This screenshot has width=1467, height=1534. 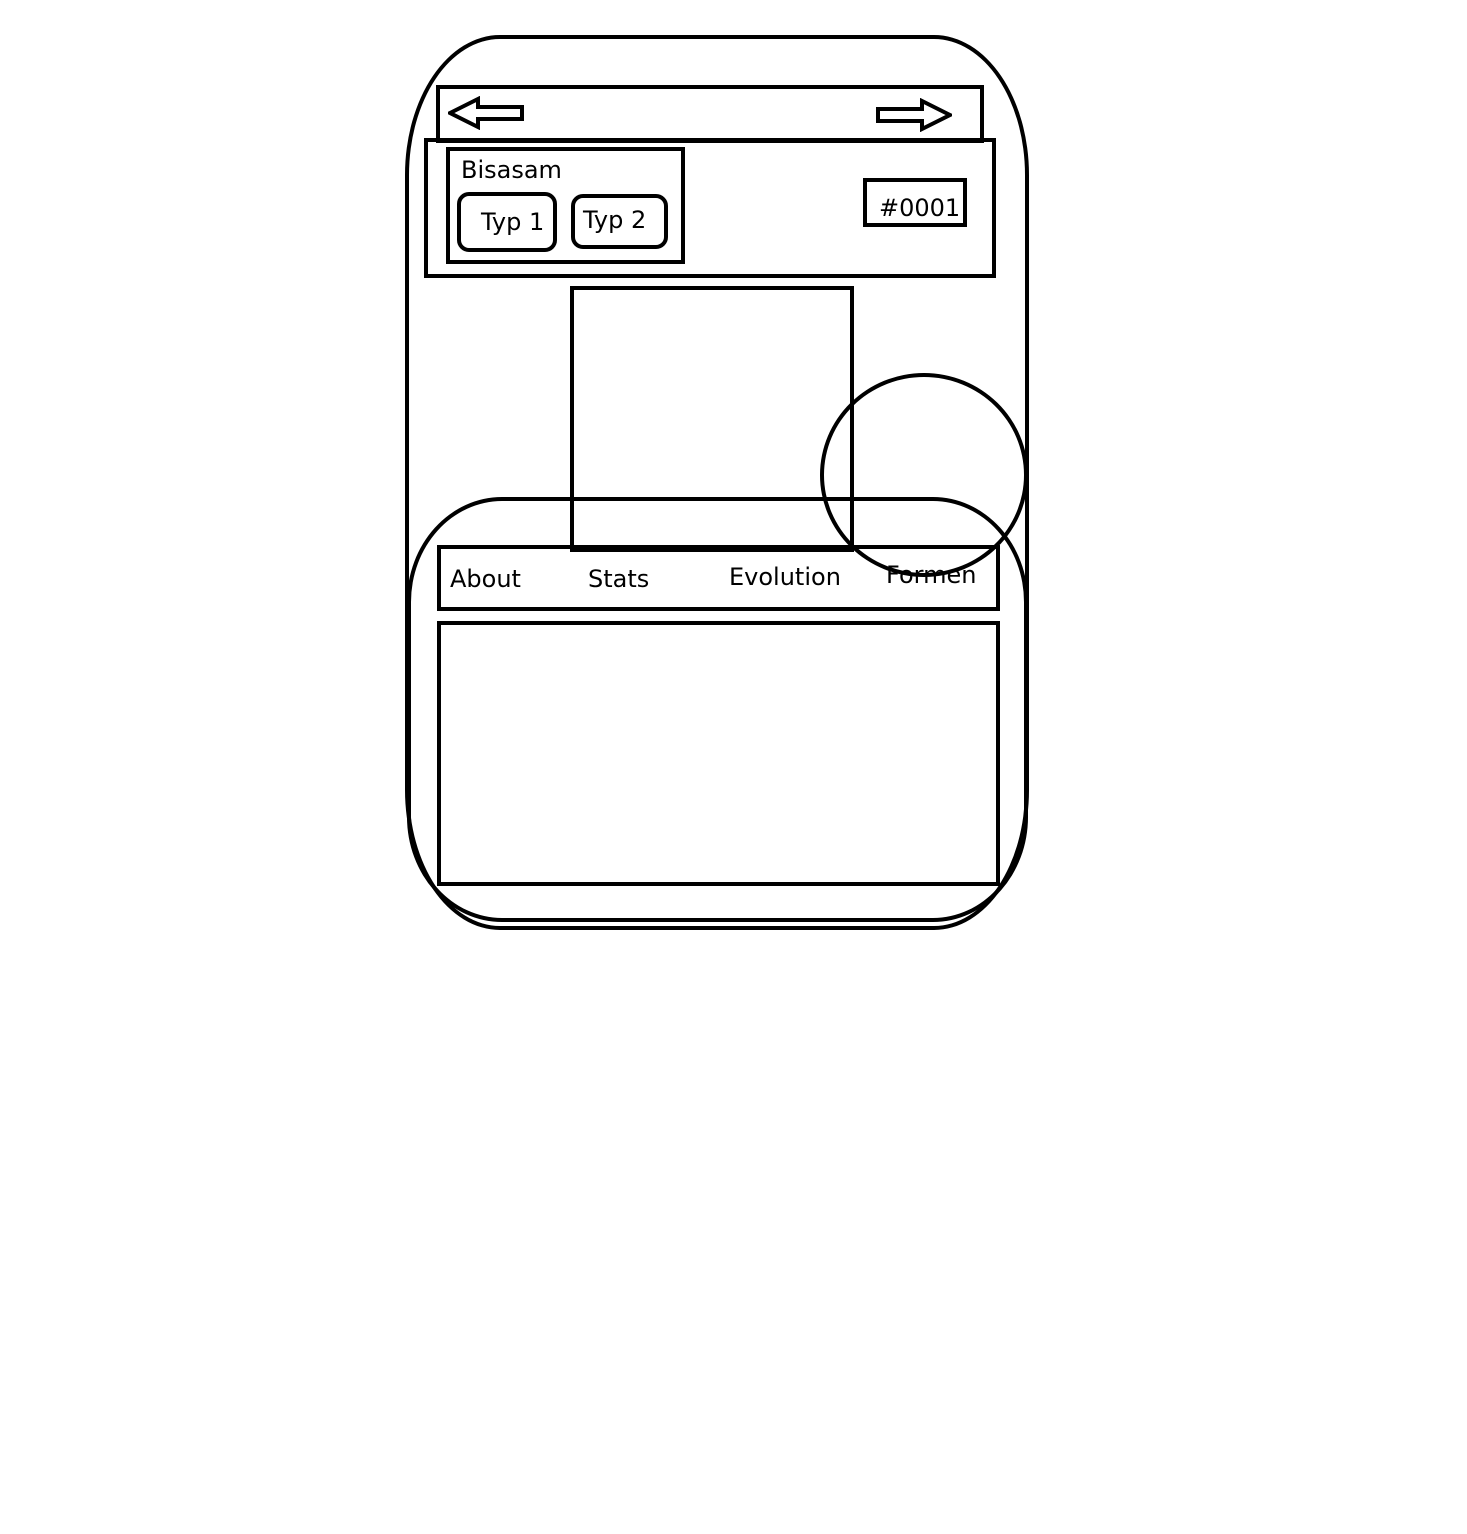 What do you see at coordinates (718, 753) in the screenshot?
I see `tab-content-panel` at bounding box center [718, 753].